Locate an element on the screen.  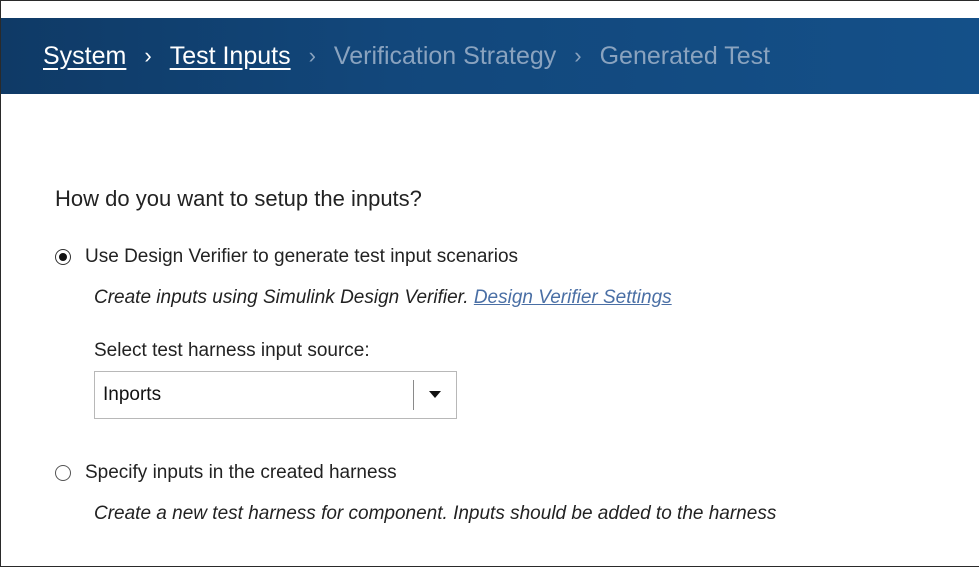
input-source-value: Inports is located at coordinates (132, 394).